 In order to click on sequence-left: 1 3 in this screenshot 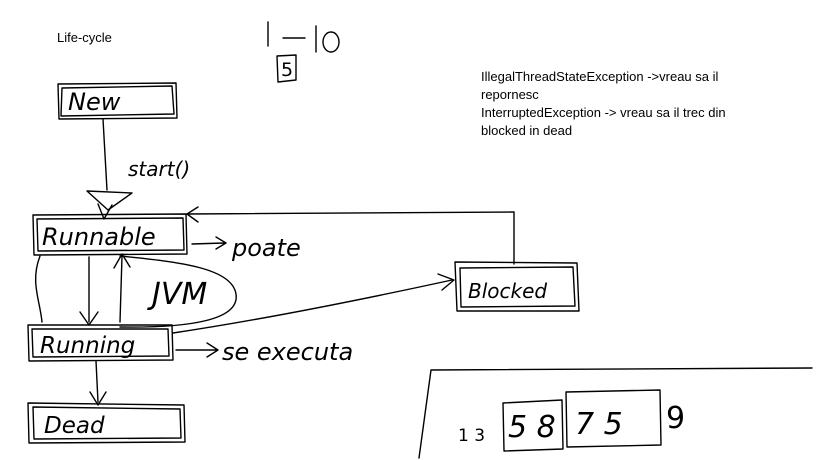, I will do `click(471, 436)`.